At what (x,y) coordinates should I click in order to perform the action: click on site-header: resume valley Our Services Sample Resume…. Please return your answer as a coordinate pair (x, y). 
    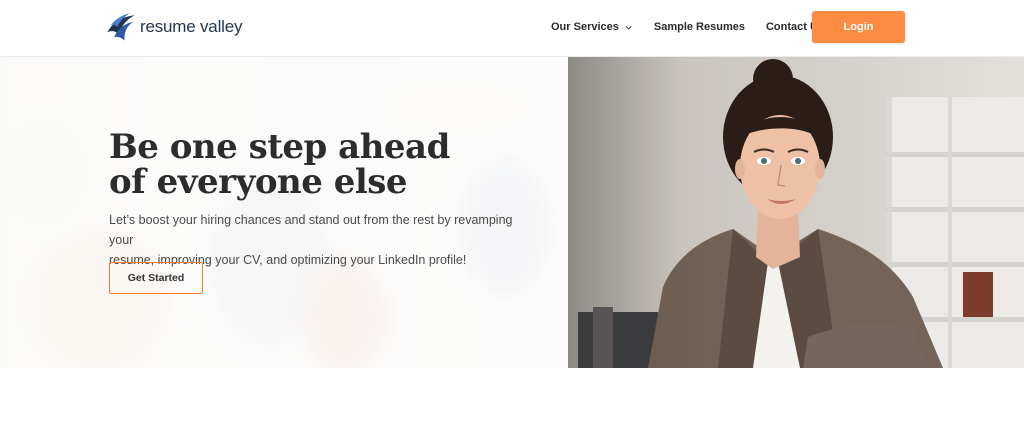
    Looking at the image, I should click on (512, 28).